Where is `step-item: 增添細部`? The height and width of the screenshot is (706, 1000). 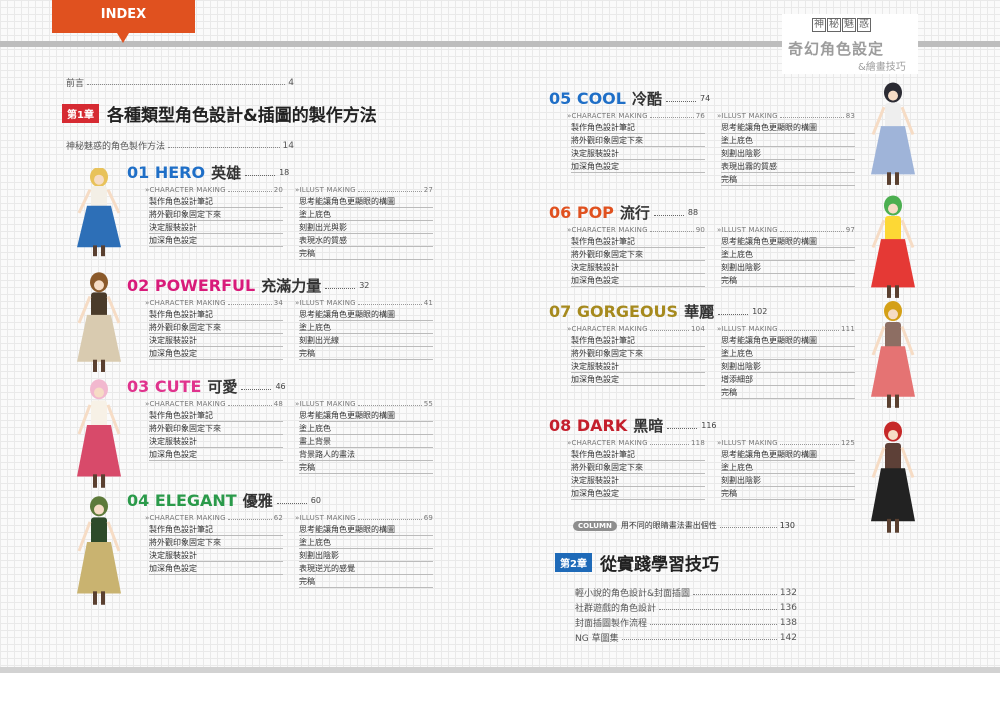 step-item: 增添細部 is located at coordinates (788, 379).